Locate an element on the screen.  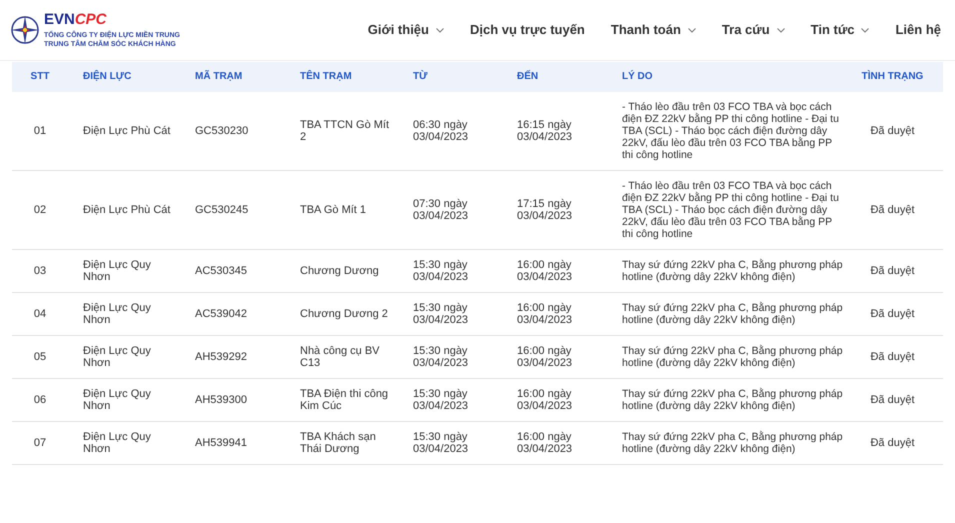
column-header: ĐẾN is located at coordinates (528, 77).